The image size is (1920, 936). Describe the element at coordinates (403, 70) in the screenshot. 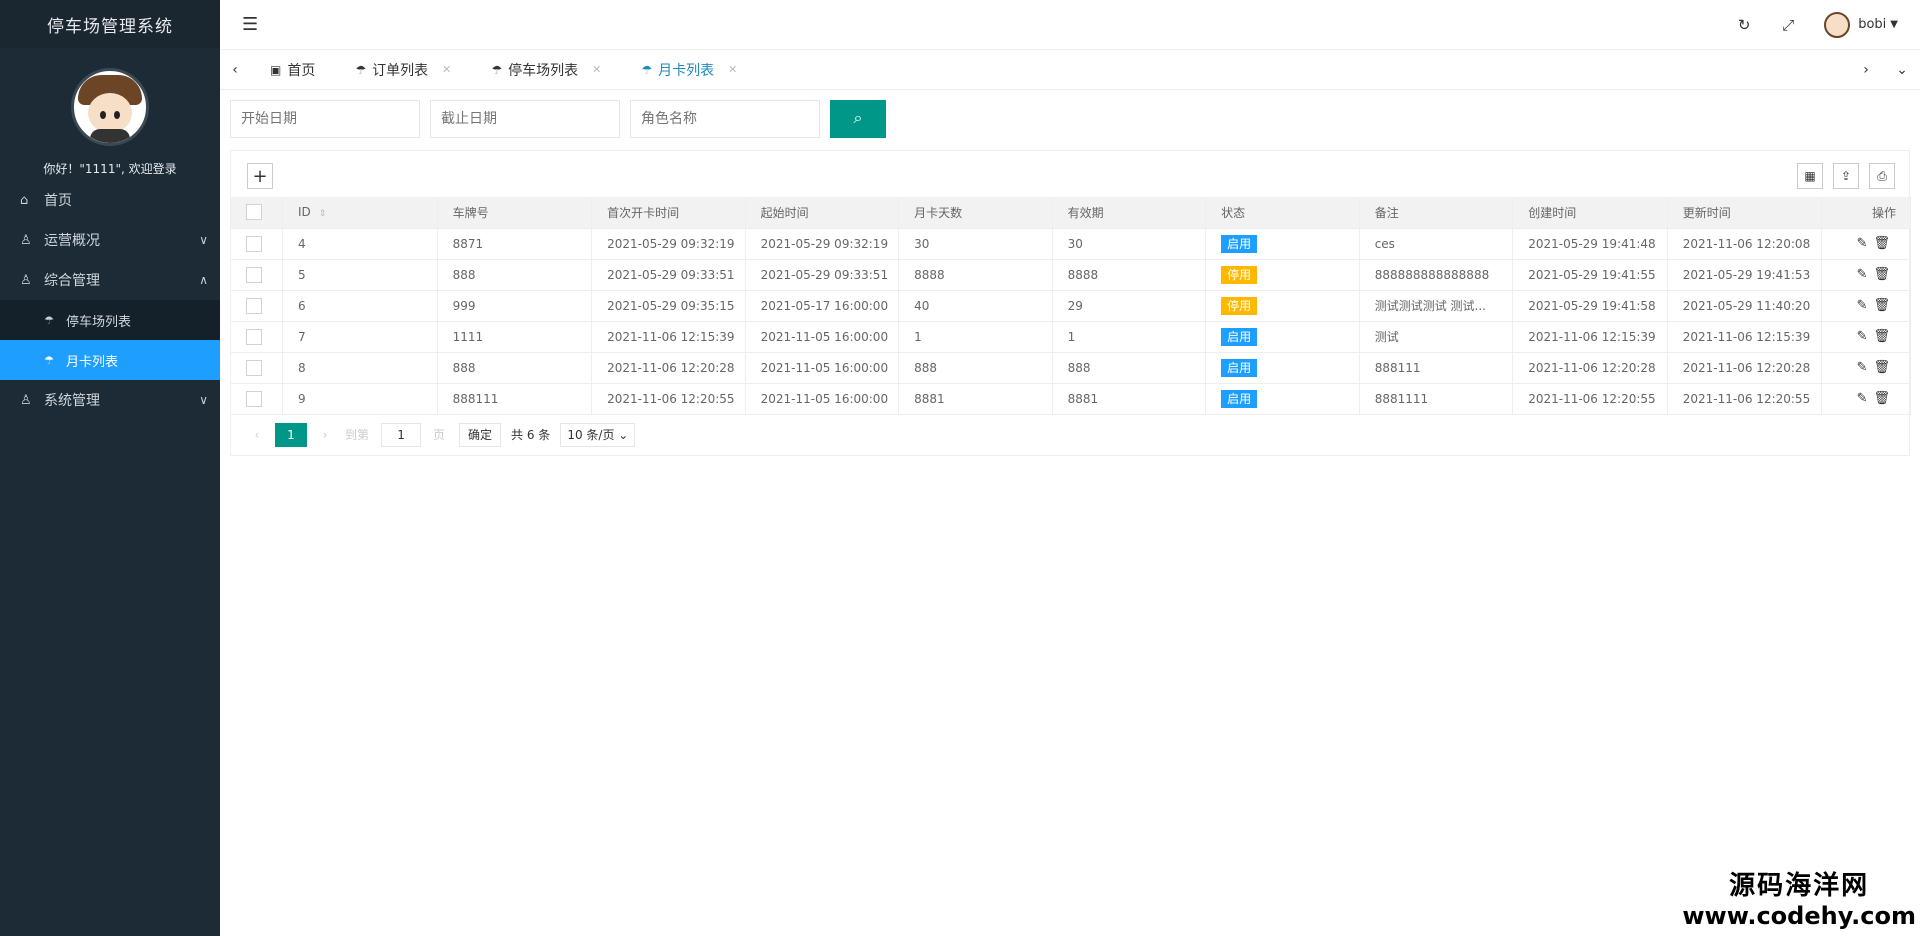

I see `tab-orders: ☂ 订单列表 ✕` at that location.